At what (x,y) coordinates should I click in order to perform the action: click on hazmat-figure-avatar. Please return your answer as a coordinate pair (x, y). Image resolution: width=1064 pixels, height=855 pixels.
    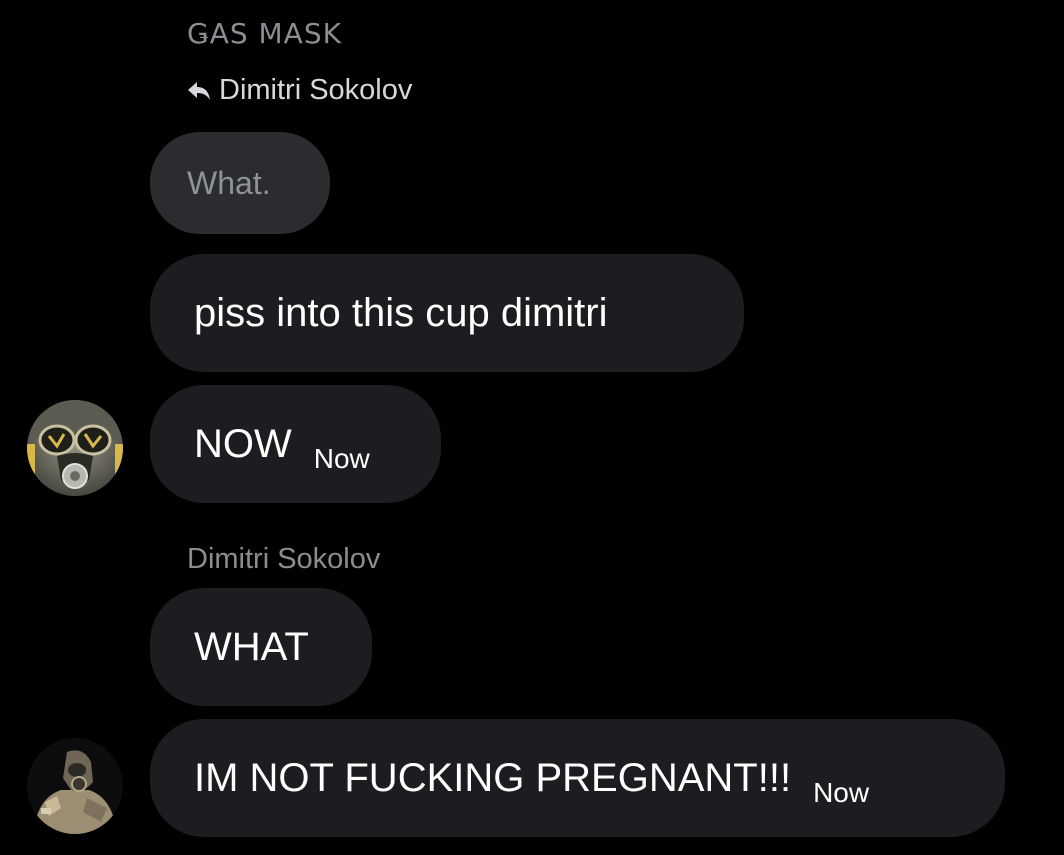
    Looking at the image, I should click on (75, 786).